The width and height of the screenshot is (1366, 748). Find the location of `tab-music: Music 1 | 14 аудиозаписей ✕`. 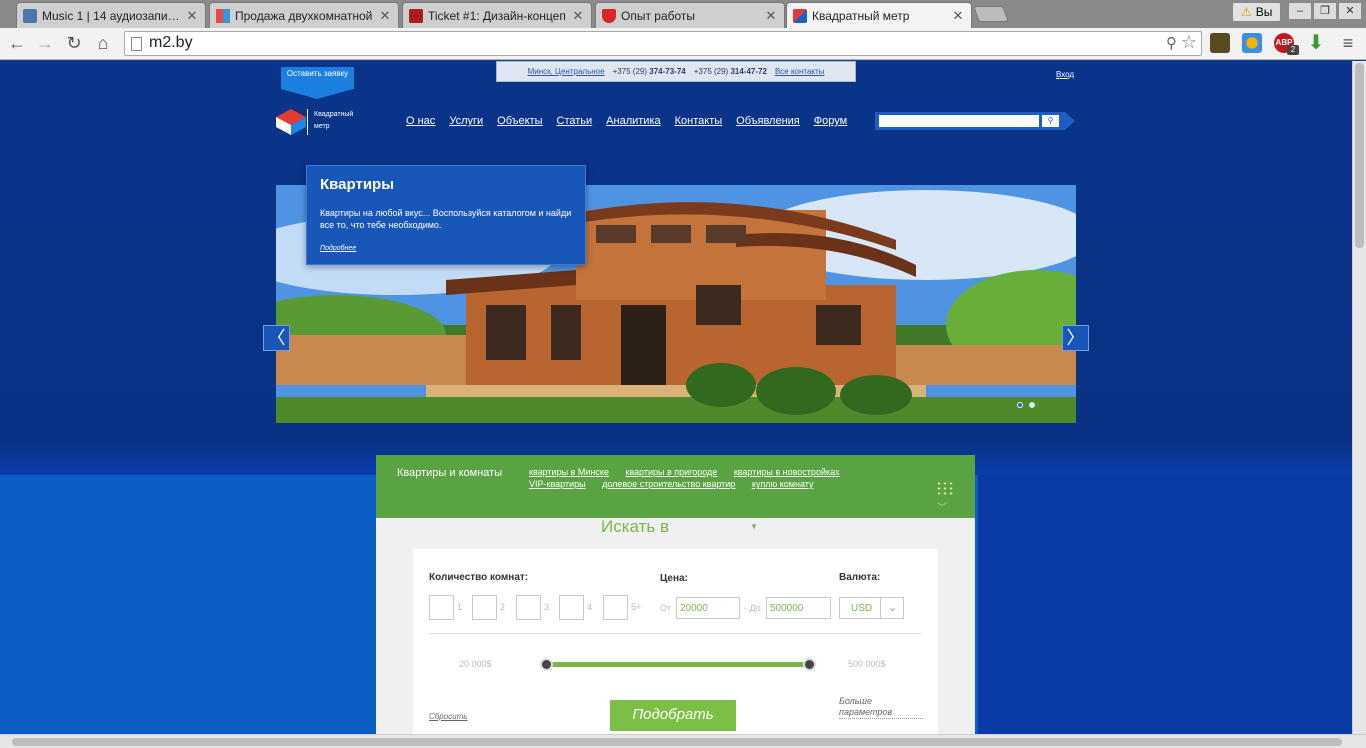

tab-music: Music 1 | 14 аудиозаписей ✕ is located at coordinates (111, 15).